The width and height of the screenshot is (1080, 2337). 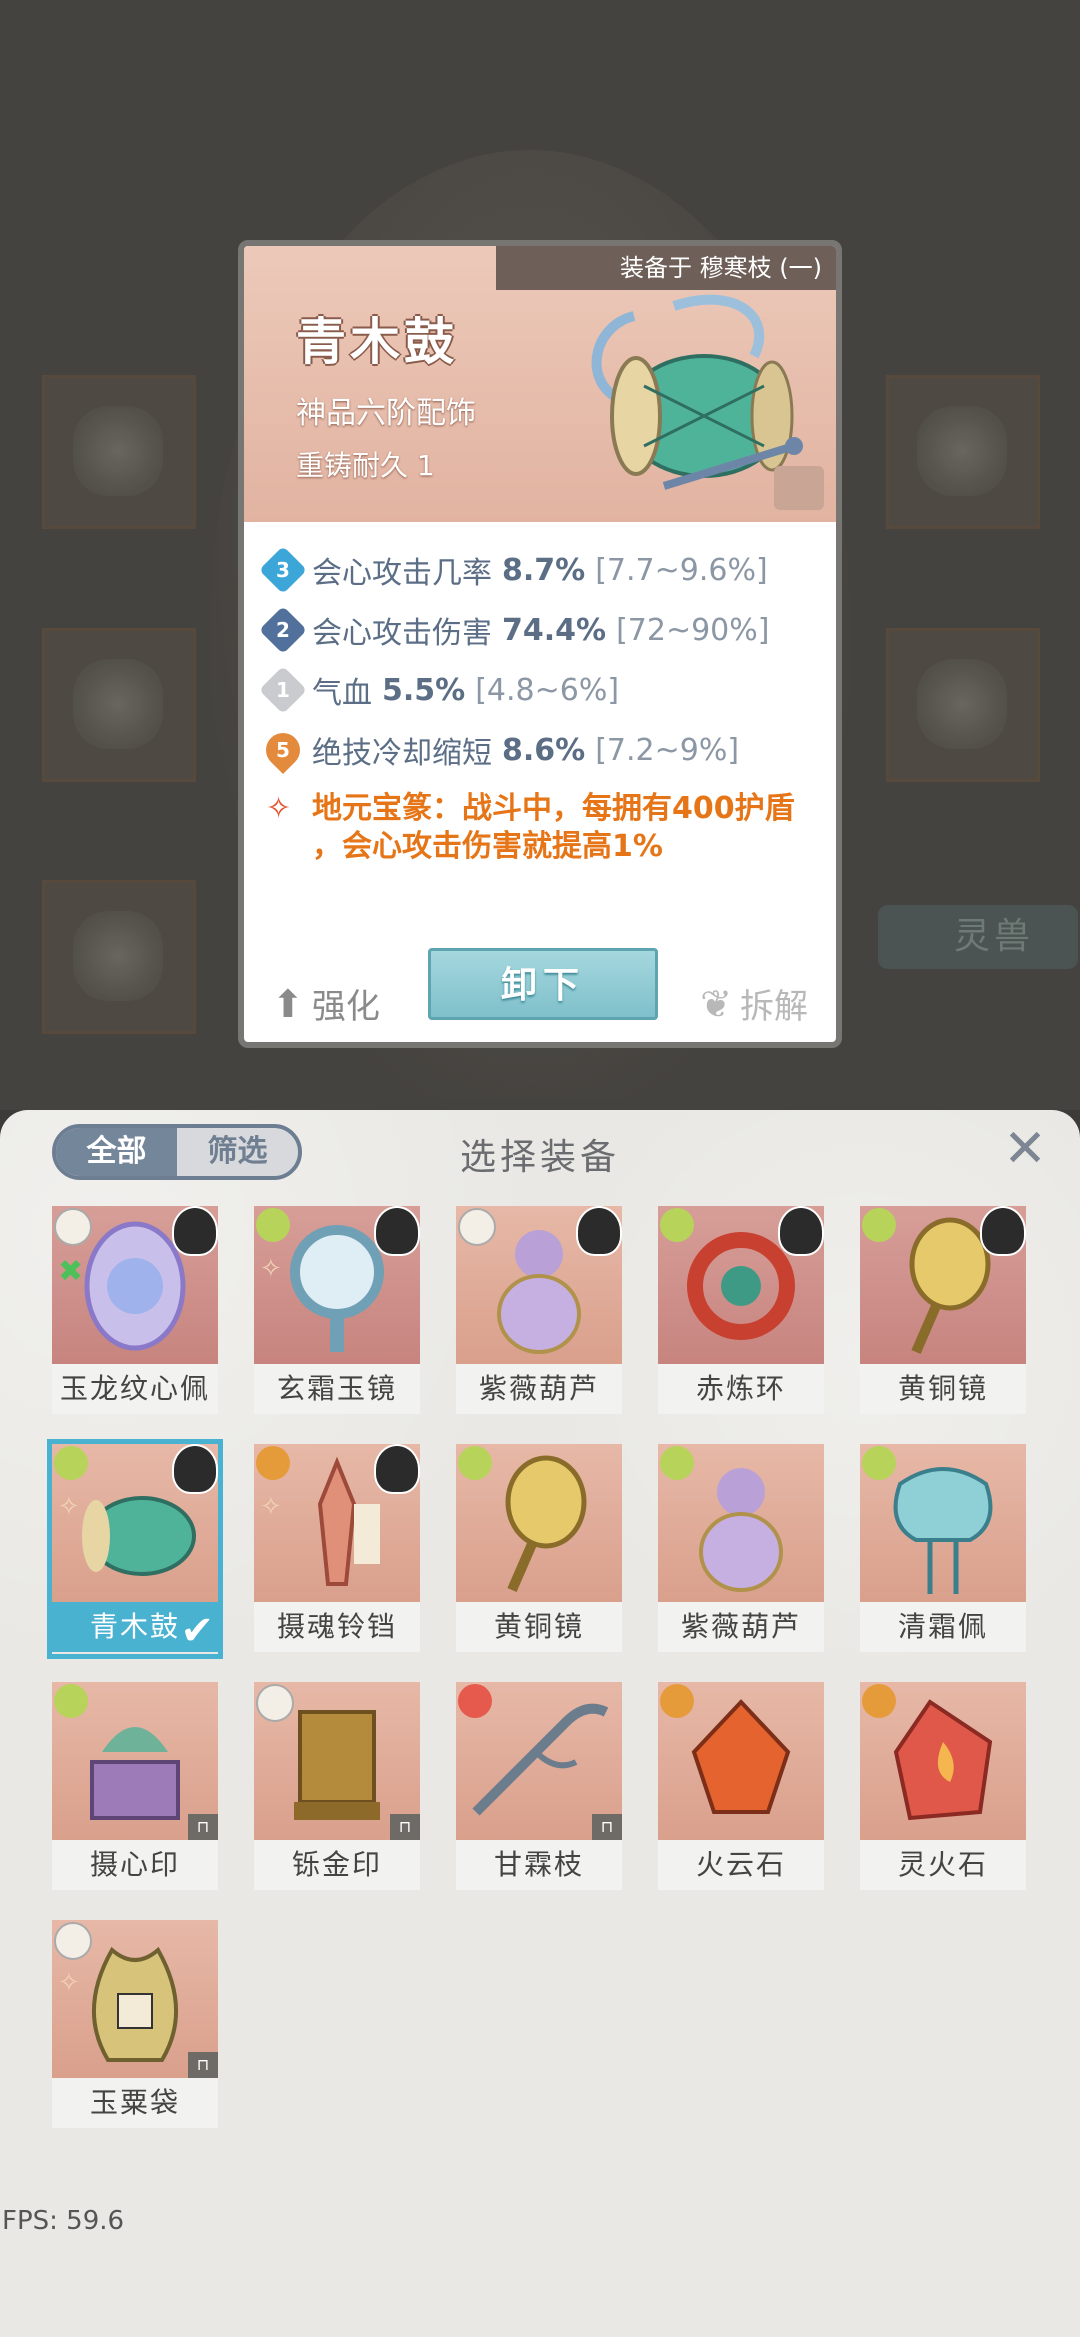 I want to click on set-skill-line2: ，会心攻击伤害就提高1%, so click(x=487, y=846).